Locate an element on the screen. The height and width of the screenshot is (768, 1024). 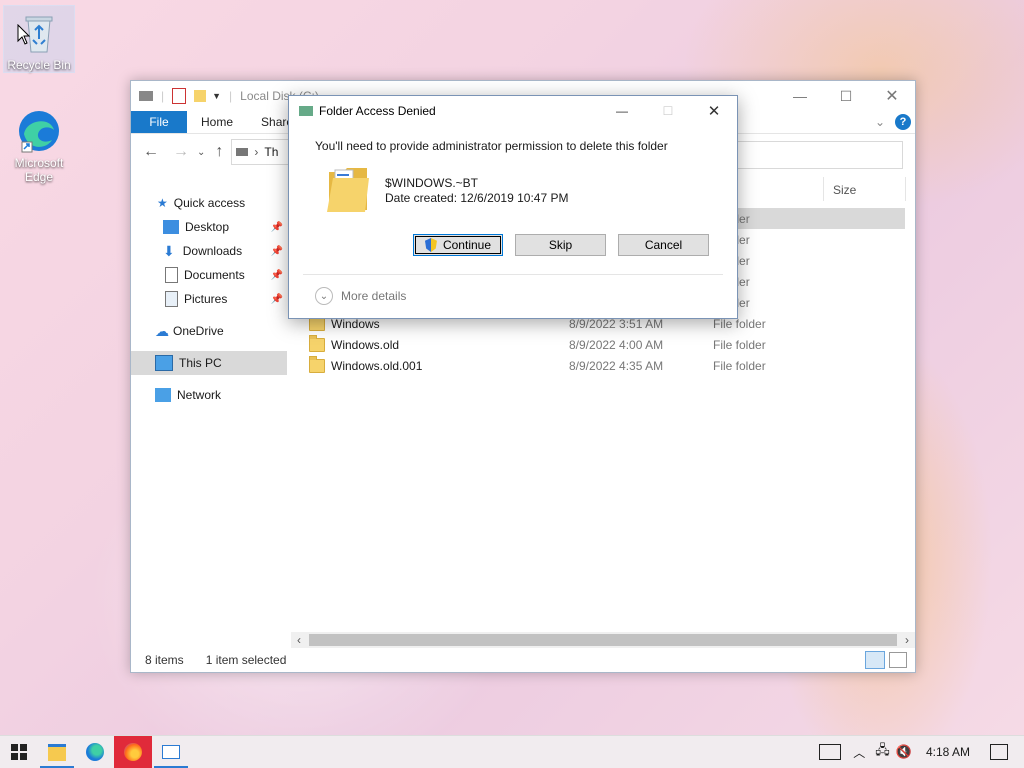
dialog-title: Folder Access Denied is located at coordinates (377, 111).